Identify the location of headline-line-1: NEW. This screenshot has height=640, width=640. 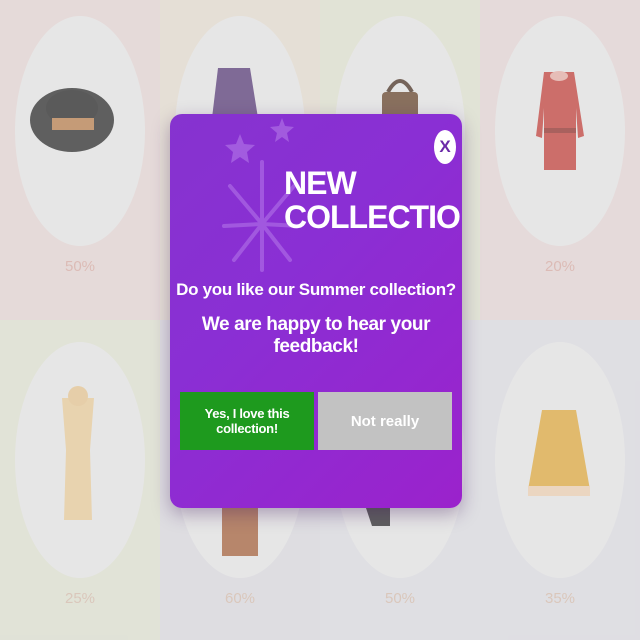
(320, 183).